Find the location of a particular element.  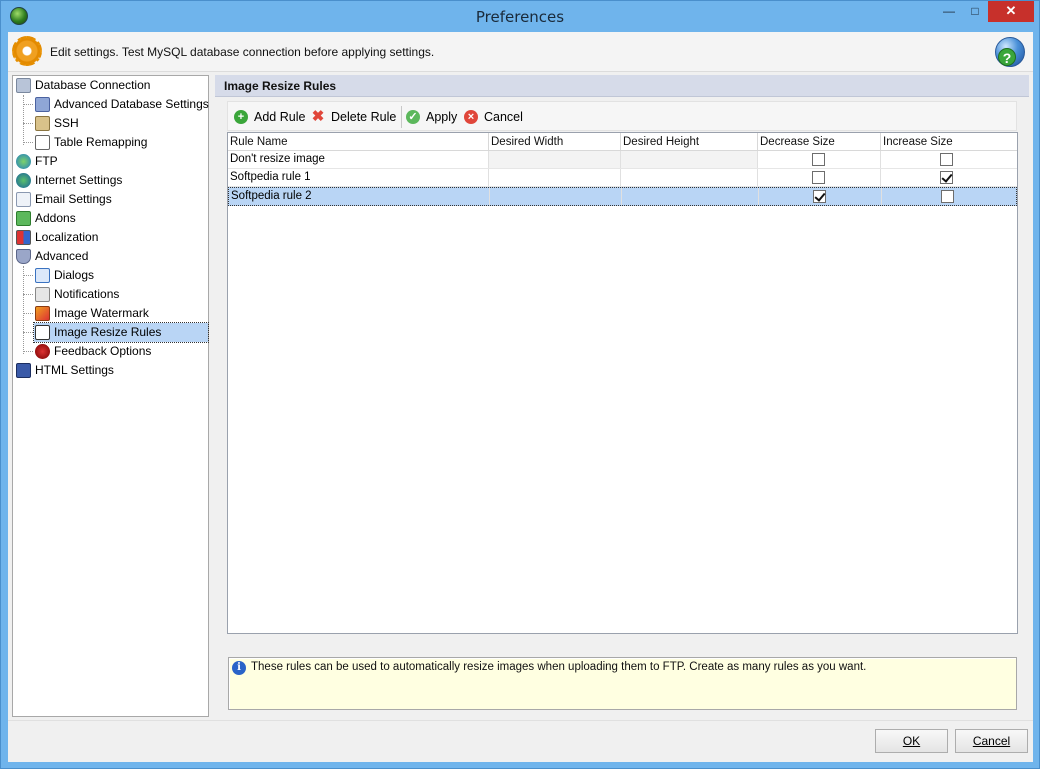

tree-item-label: Table Remapping is located at coordinates (101, 142).